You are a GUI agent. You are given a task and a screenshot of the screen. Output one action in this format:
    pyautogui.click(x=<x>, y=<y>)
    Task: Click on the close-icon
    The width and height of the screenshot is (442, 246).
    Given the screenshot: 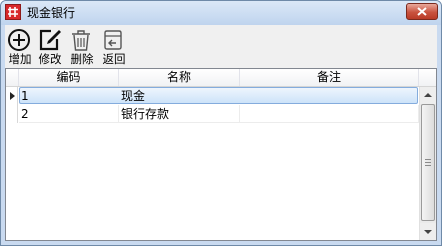 What is the action you would take?
    pyautogui.click(x=422, y=11)
    